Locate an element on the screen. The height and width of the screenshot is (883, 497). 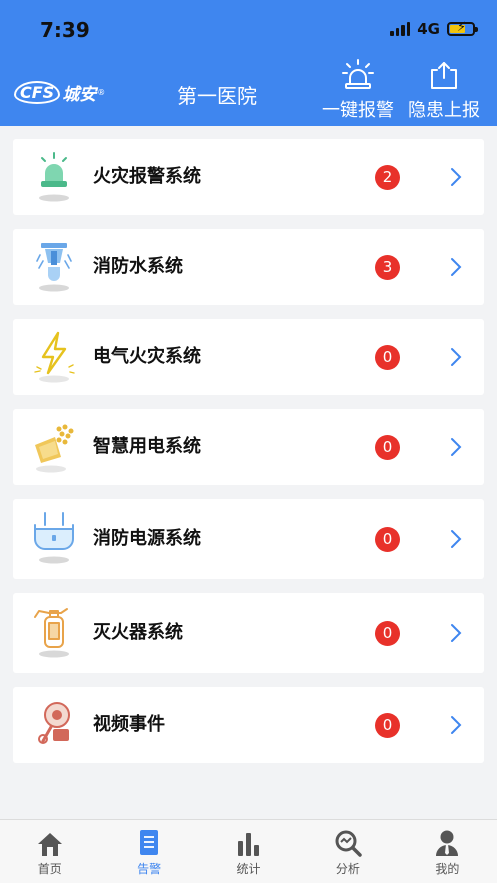
logo-registered: ® is located at coordinates (101, 92).